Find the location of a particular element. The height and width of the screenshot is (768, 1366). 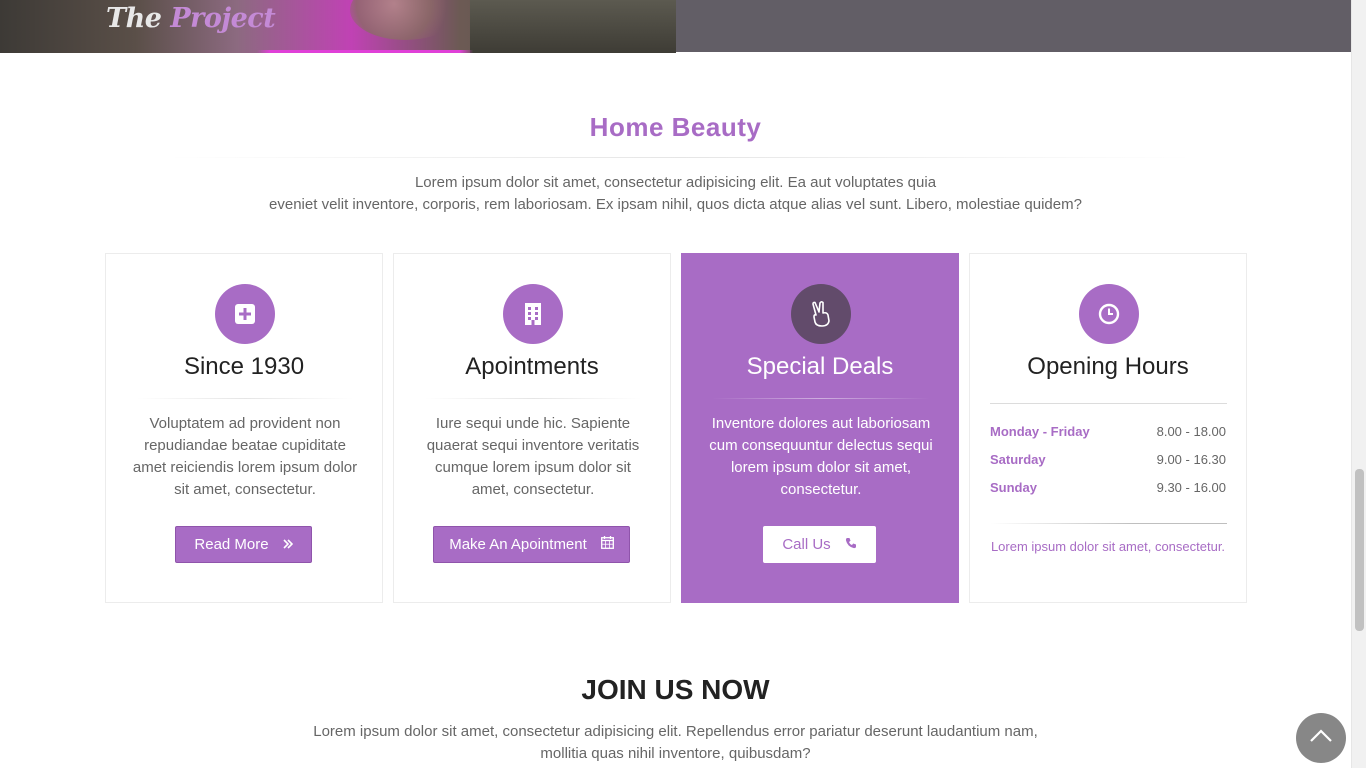

box-title: Apointments is located at coordinates (532, 366).